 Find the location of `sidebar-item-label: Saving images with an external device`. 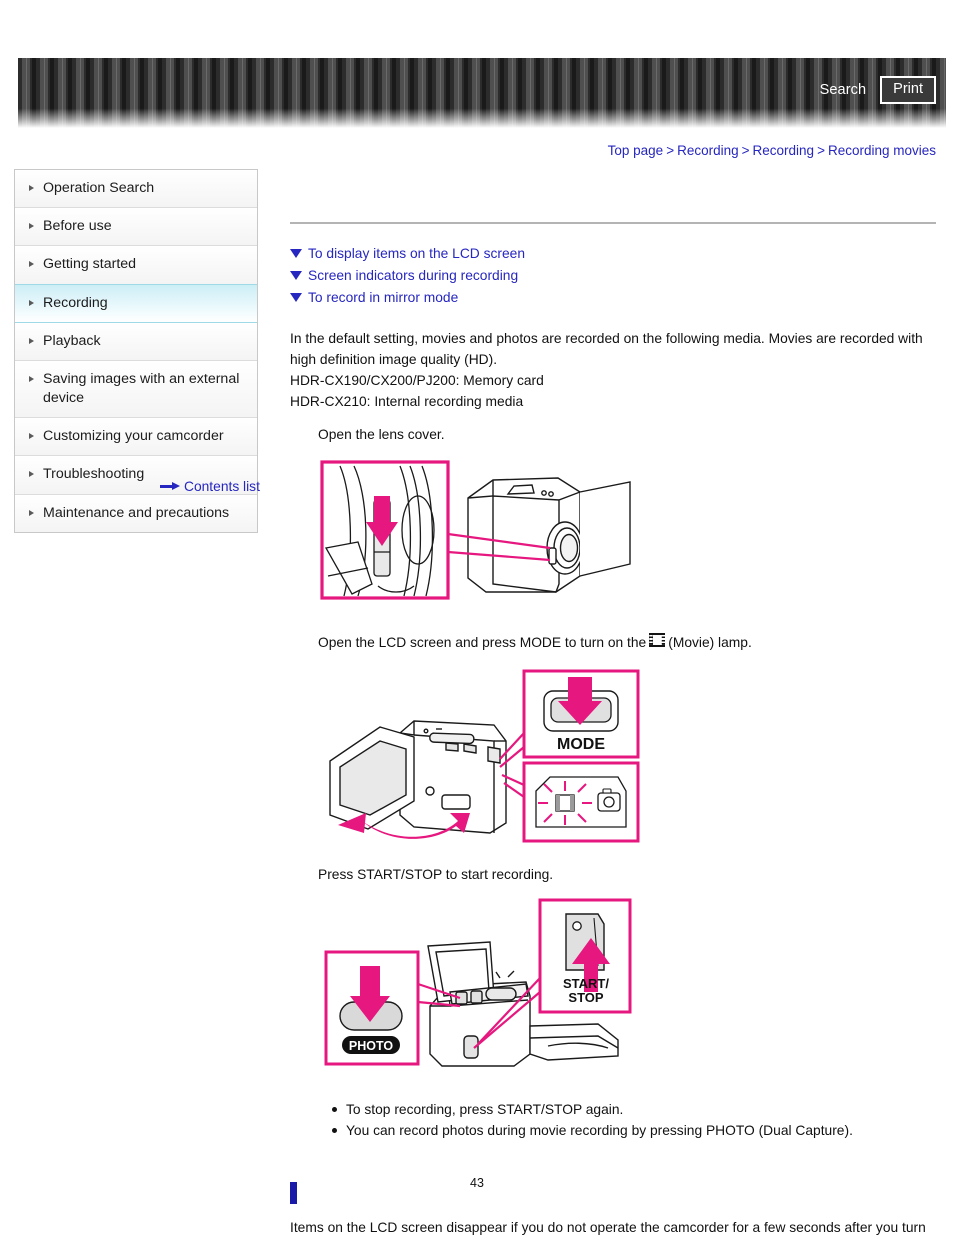

sidebar-item-label: Saving images with an external device is located at coordinates (141, 388).